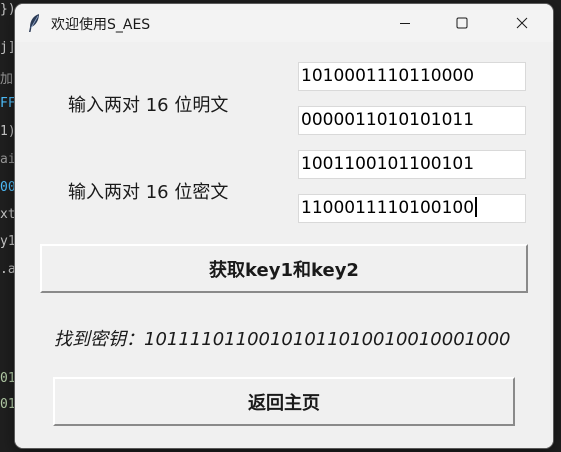 The image size is (561, 452). Describe the element at coordinates (148, 192) in the screenshot. I see `ciphertext-label: 输入两对 16 位密文` at that location.